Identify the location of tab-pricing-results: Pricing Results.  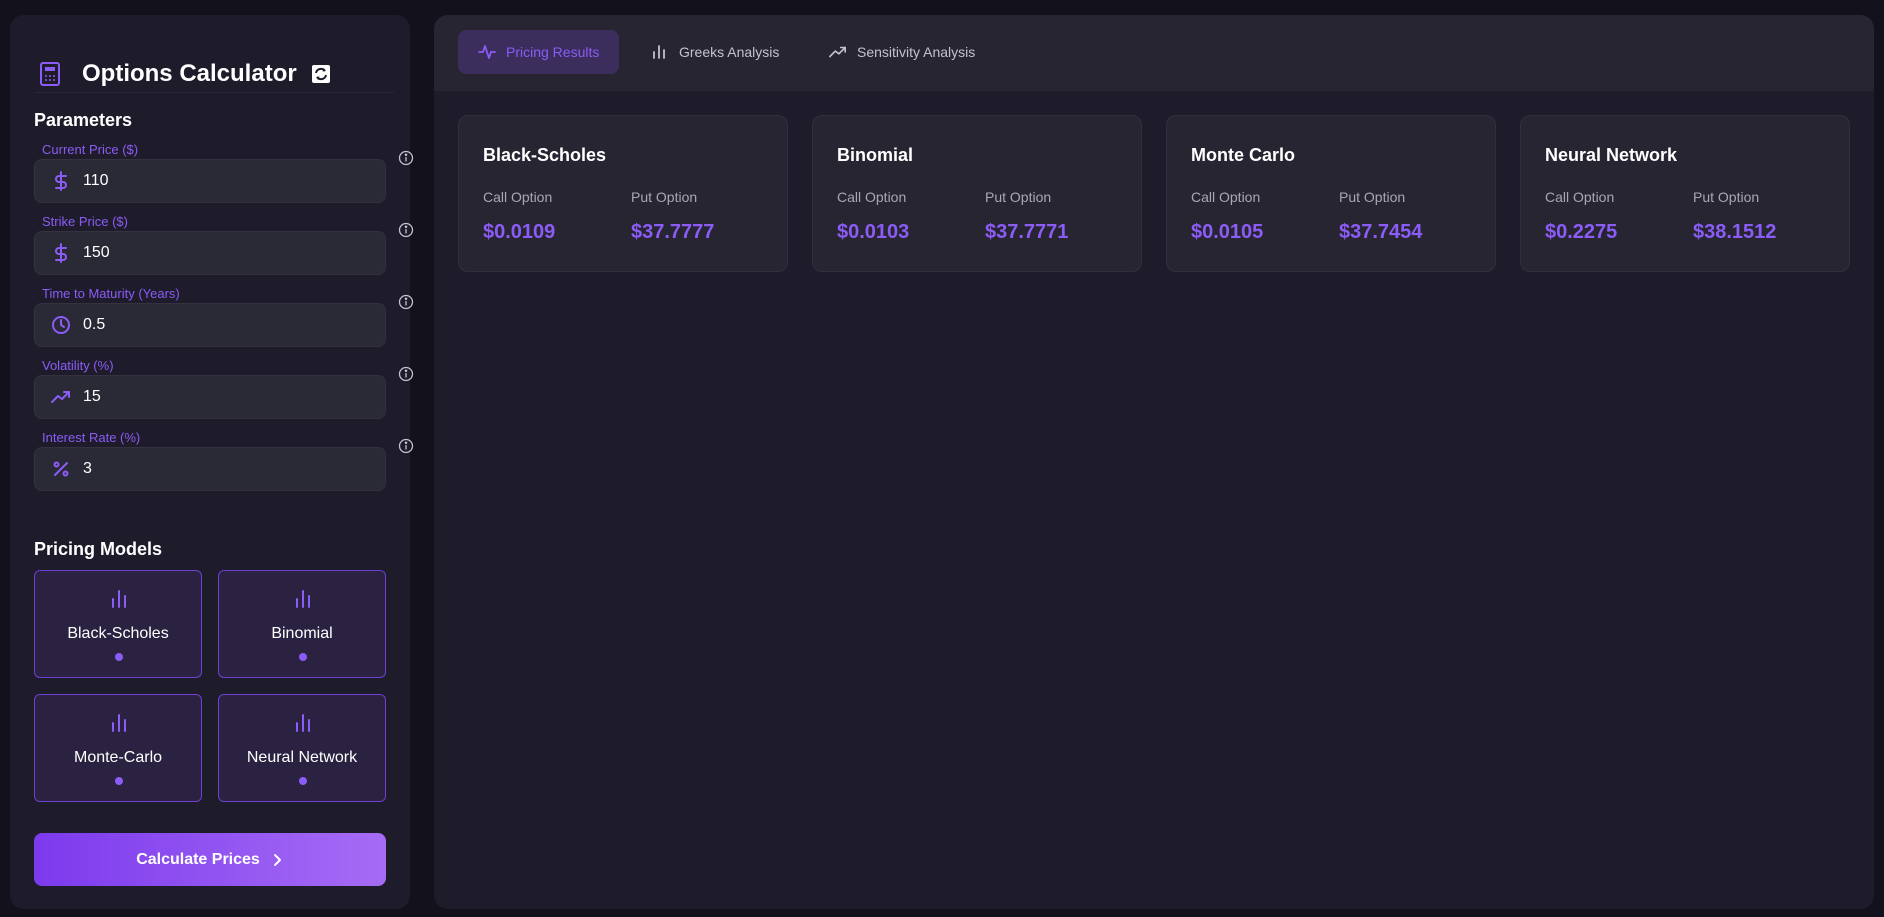
(539, 52).